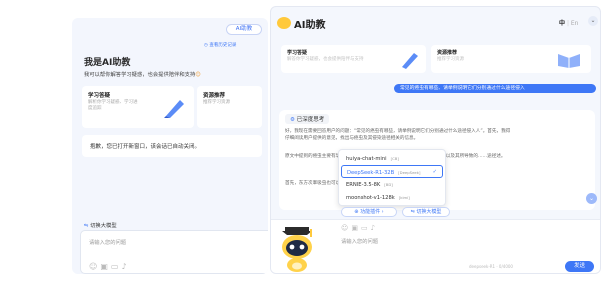 The image size is (613, 281). I want to click on plugin-button: ⊕ 功能插件 ›, so click(369, 212).